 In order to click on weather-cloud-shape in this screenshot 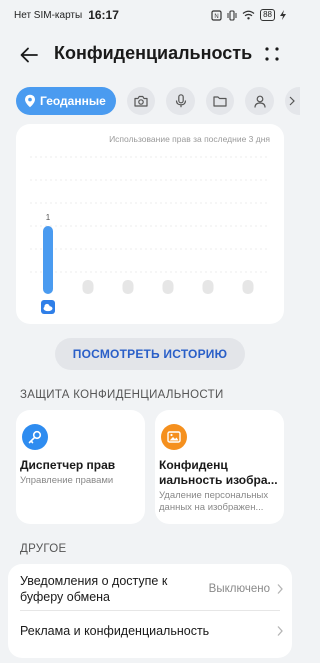, I will do `click(47, 306)`.